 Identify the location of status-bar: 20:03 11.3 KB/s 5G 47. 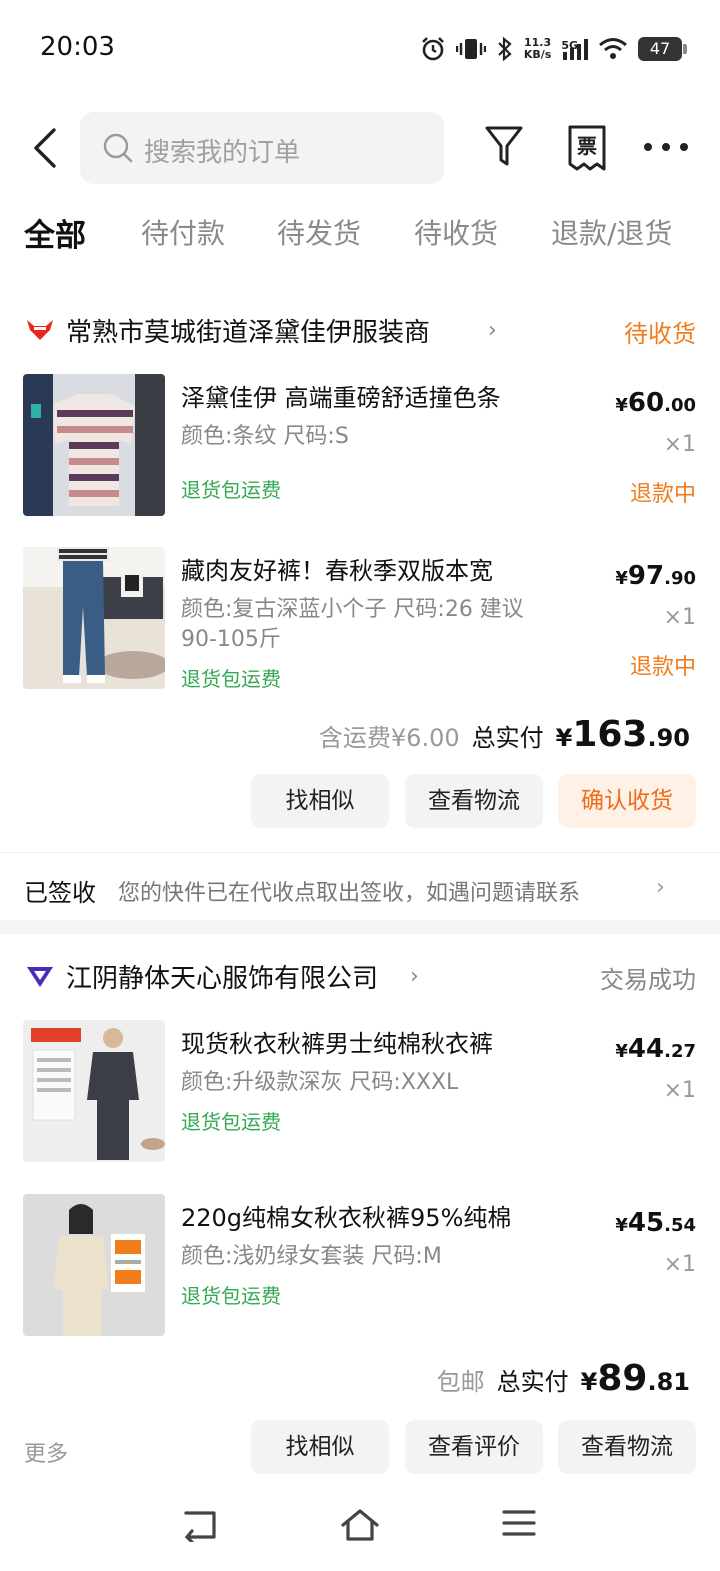
(360, 50).